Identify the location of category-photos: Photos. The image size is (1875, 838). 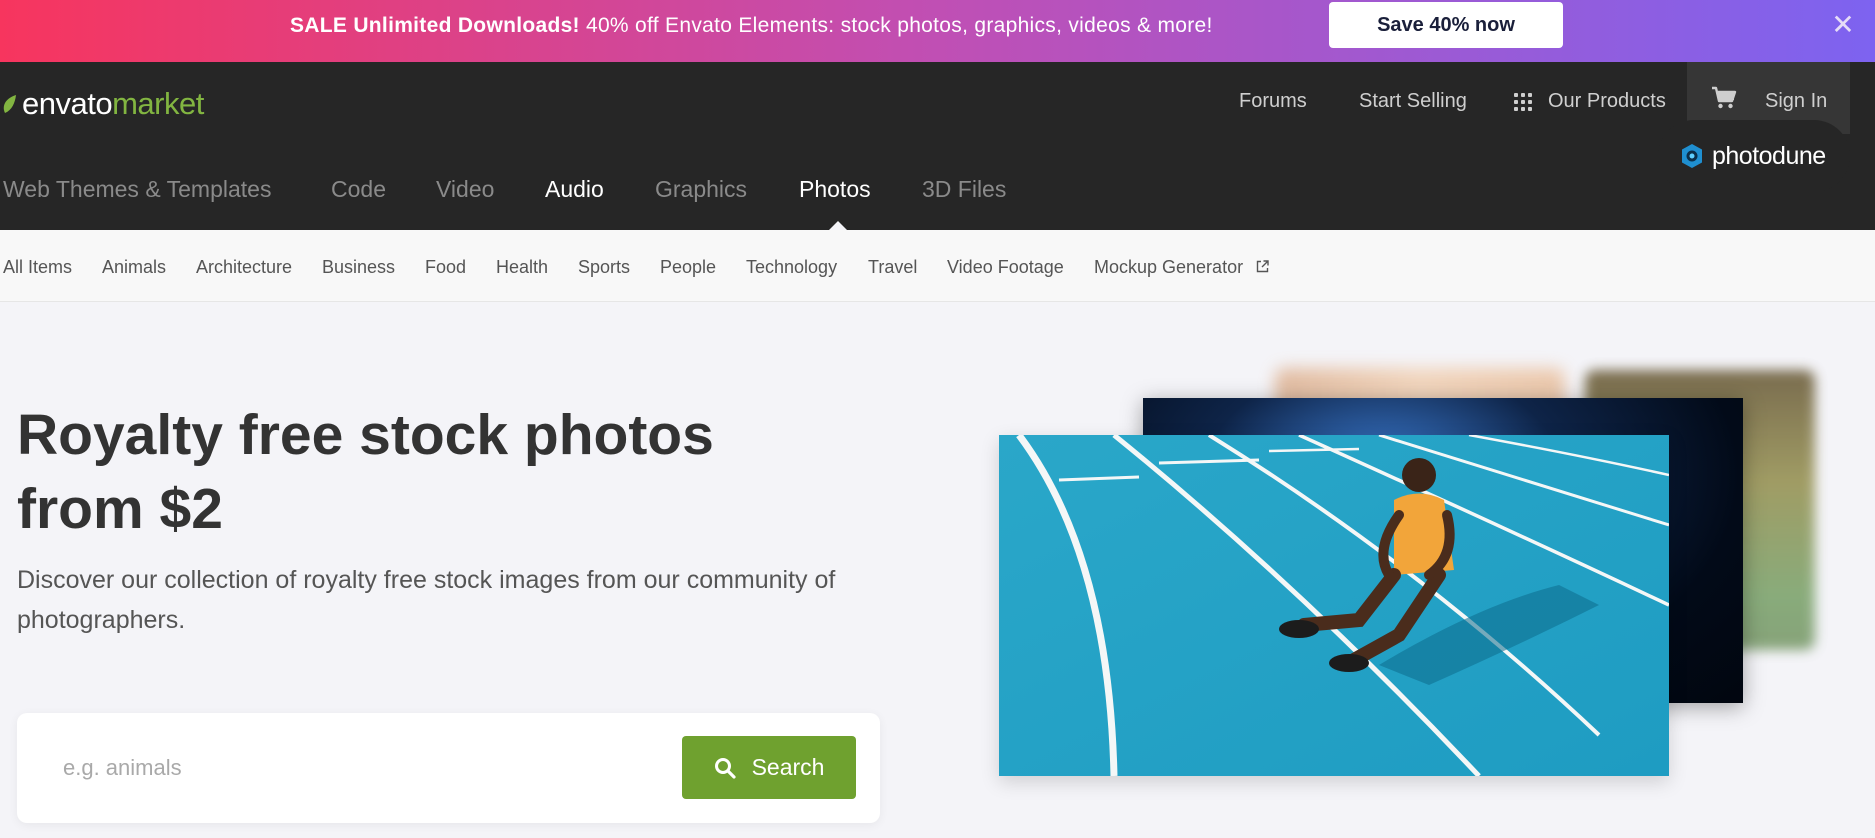
(835, 189).